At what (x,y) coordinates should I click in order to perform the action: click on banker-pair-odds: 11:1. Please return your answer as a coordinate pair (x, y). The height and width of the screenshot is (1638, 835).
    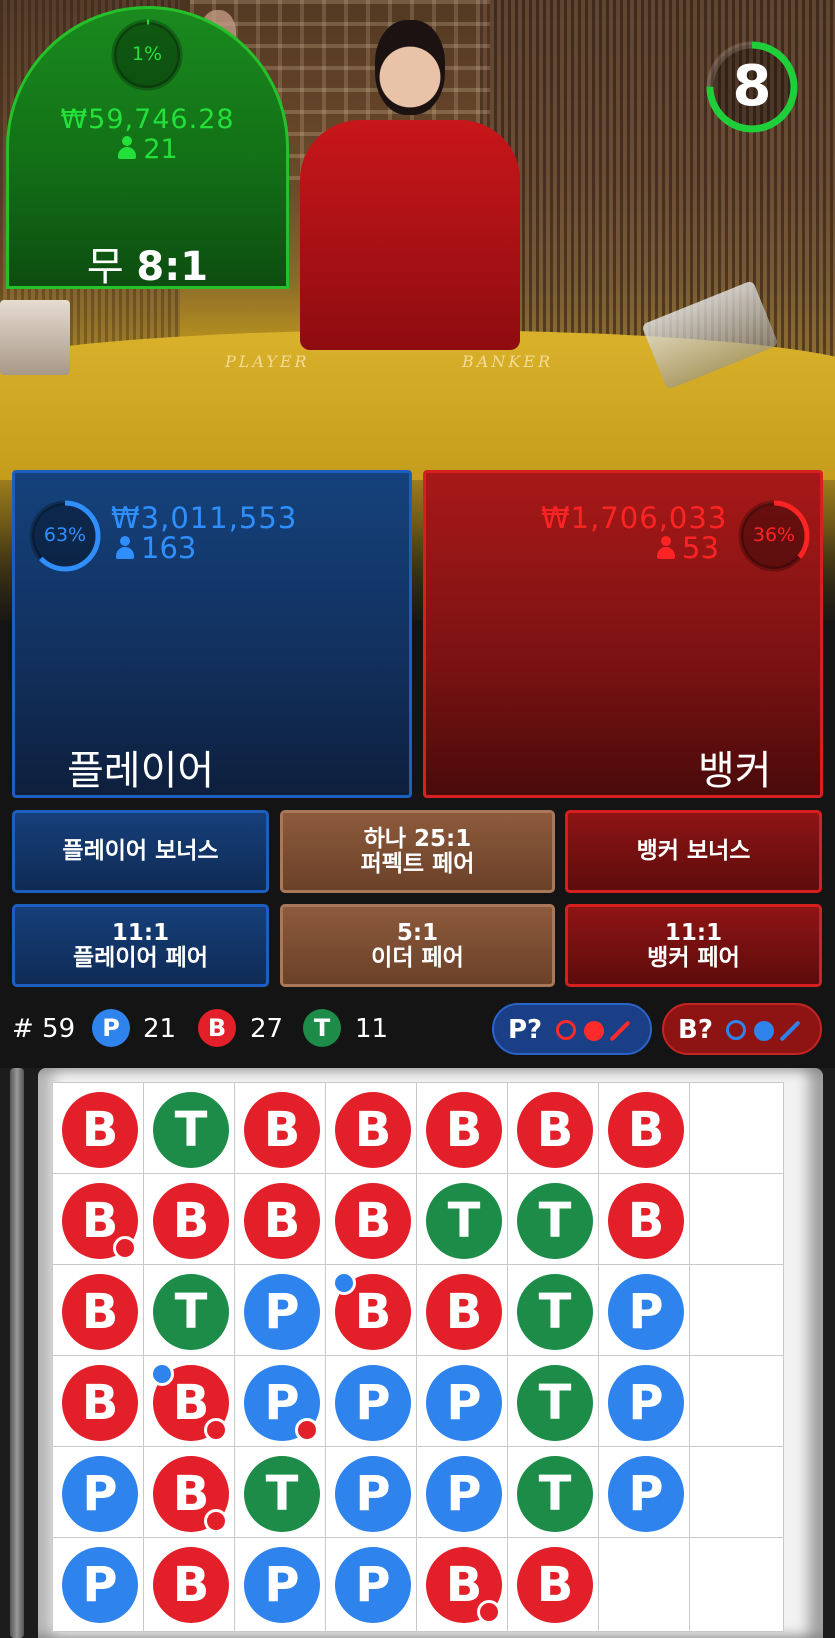
    Looking at the image, I should click on (693, 932).